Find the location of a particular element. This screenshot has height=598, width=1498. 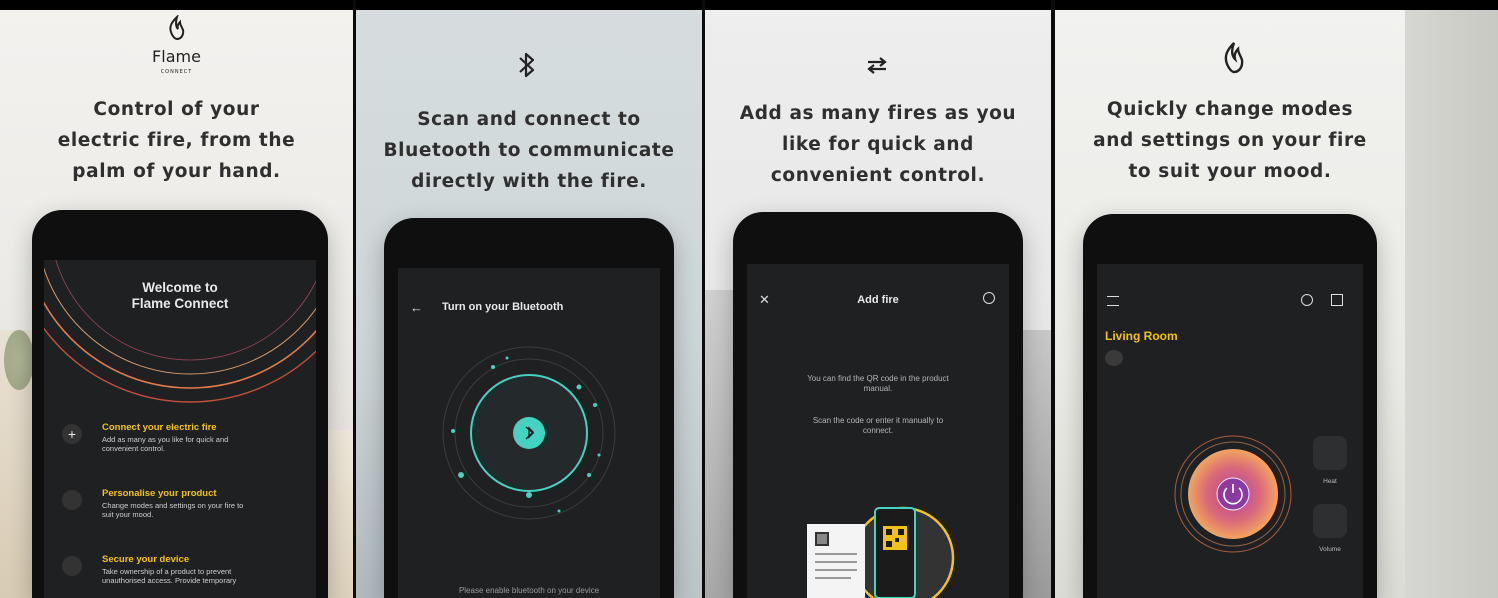

headline-line-2: Bluetooth to communicate is located at coordinates (529, 150).